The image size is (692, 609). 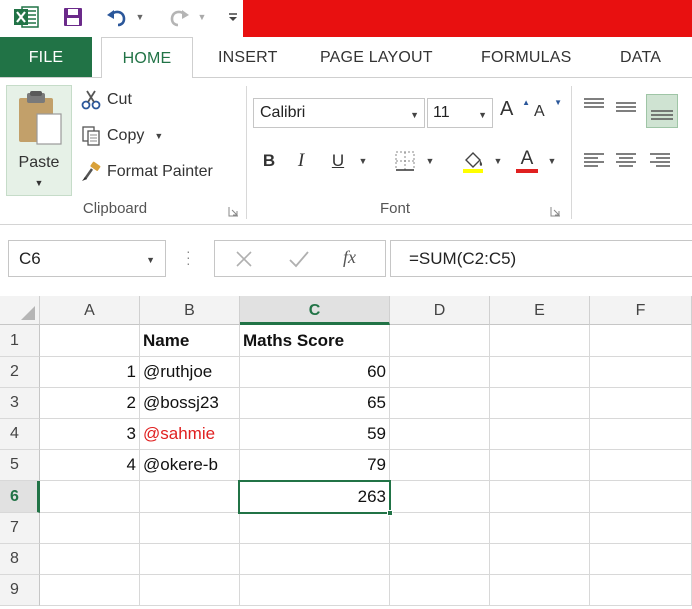 I want to click on font-name-select: Calibri ▼, so click(x=339, y=113).